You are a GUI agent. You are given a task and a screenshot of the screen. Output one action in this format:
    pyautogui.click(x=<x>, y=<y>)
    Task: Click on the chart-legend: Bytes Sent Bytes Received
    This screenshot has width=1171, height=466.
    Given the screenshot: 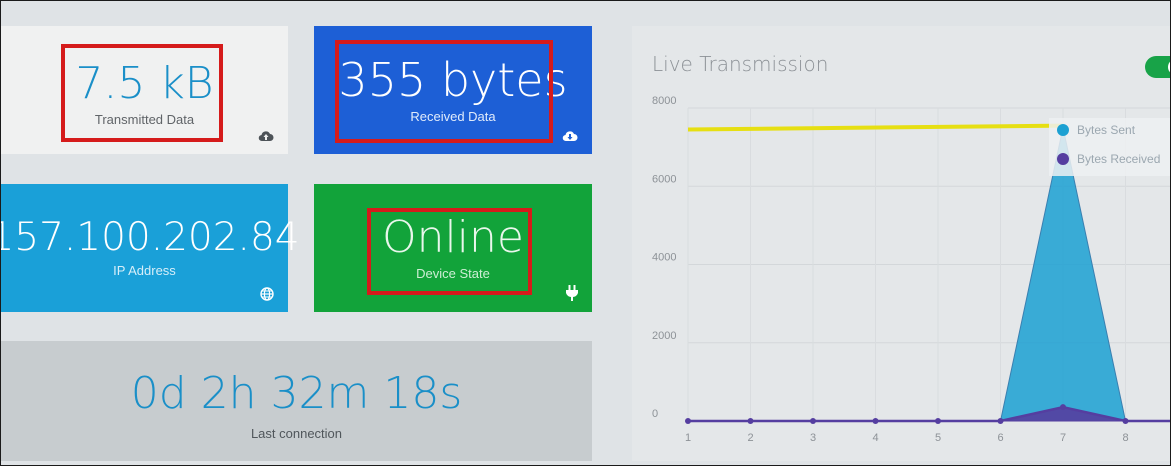 What is the action you would take?
    pyautogui.click(x=1109, y=147)
    